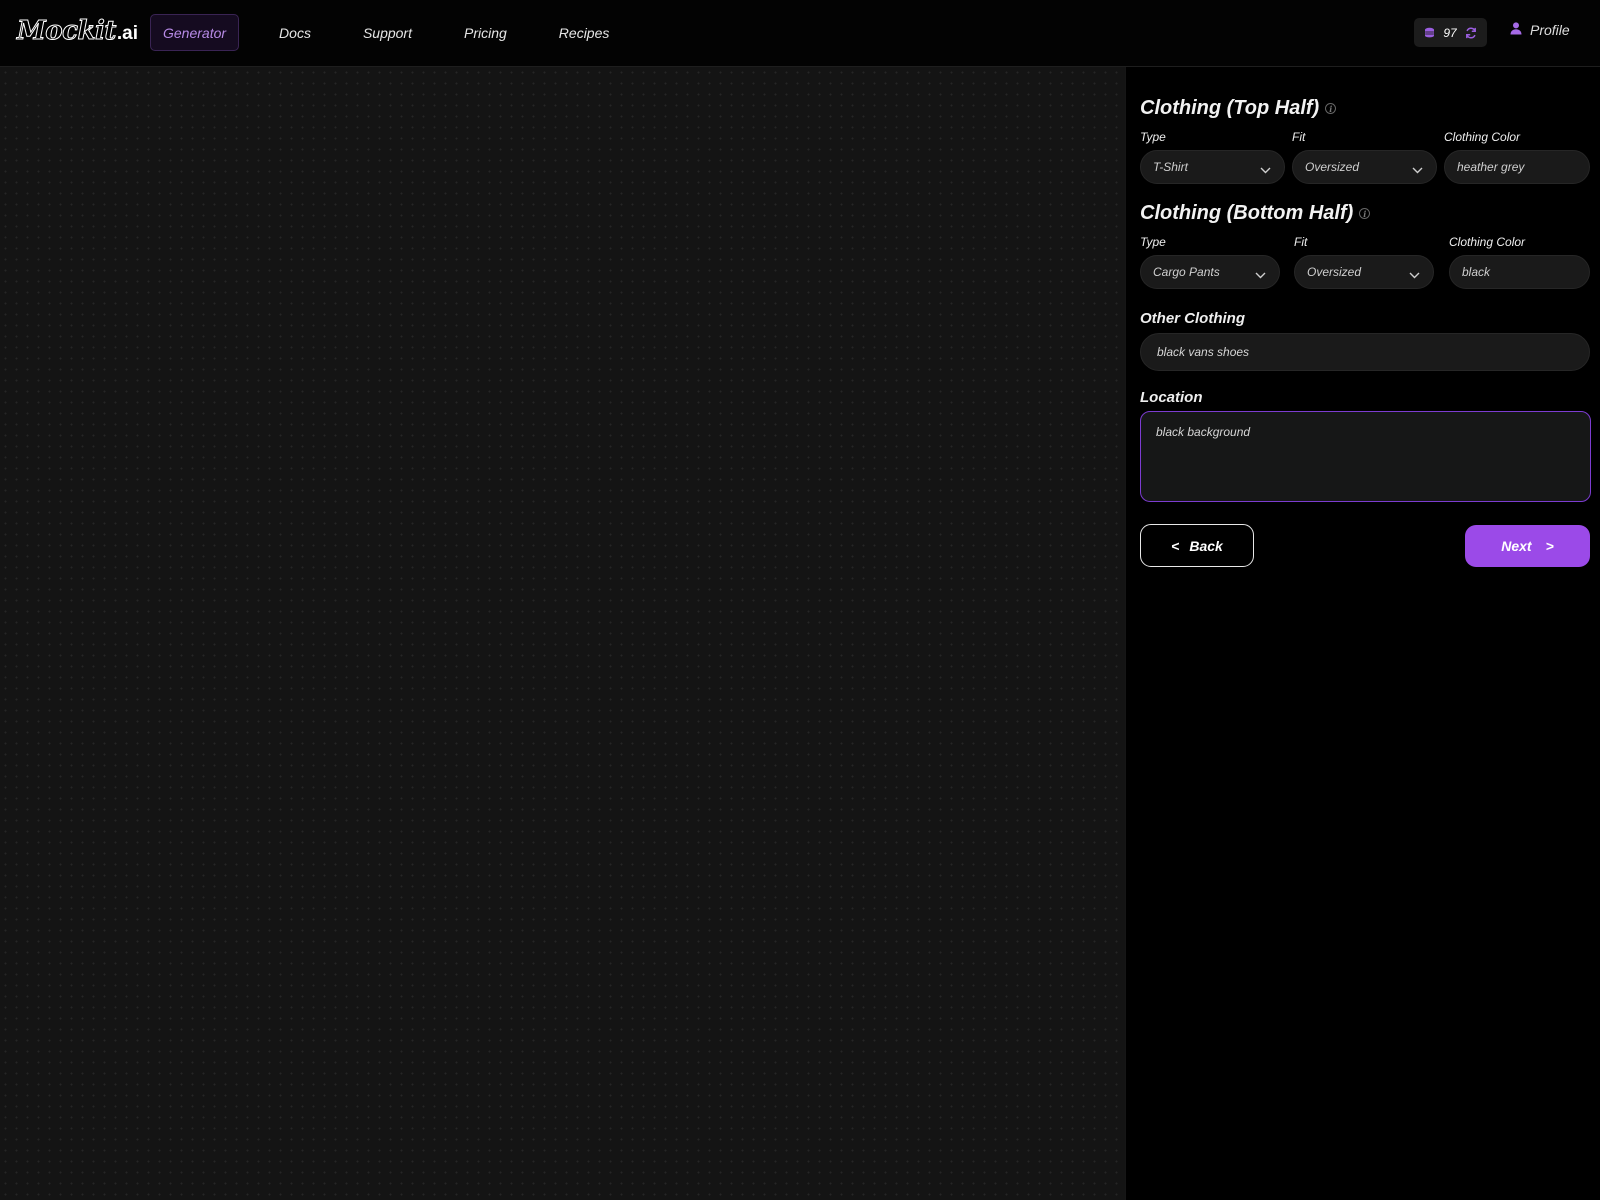 Image resolution: width=1600 pixels, height=1200 pixels. What do you see at coordinates (1516, 30) in the screenshot?
I see `user-icon` at bounding box center [1516, 30].